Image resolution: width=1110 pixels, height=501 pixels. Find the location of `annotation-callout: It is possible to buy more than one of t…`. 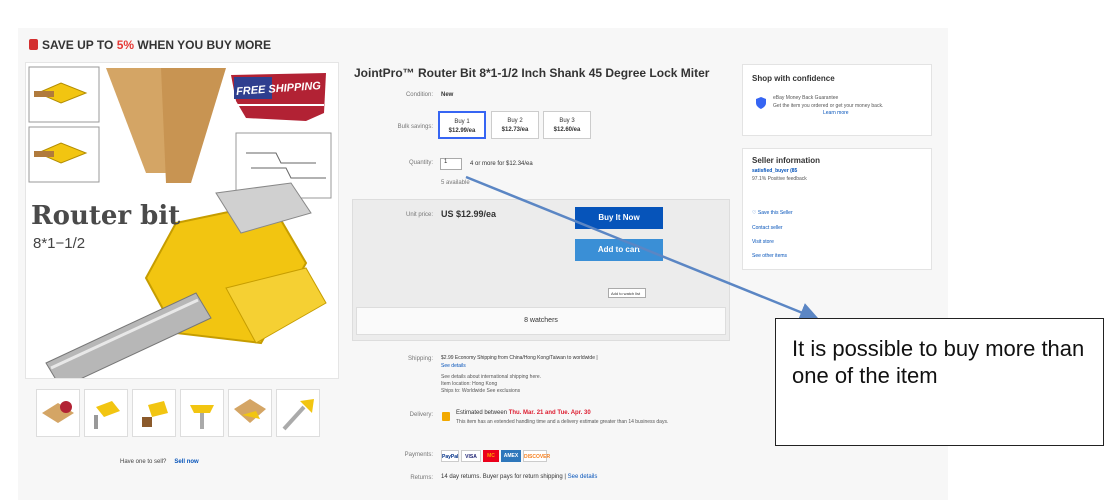

annotation-callout: It is possible to buy more than one of t… is located at coordinates (939, 382).